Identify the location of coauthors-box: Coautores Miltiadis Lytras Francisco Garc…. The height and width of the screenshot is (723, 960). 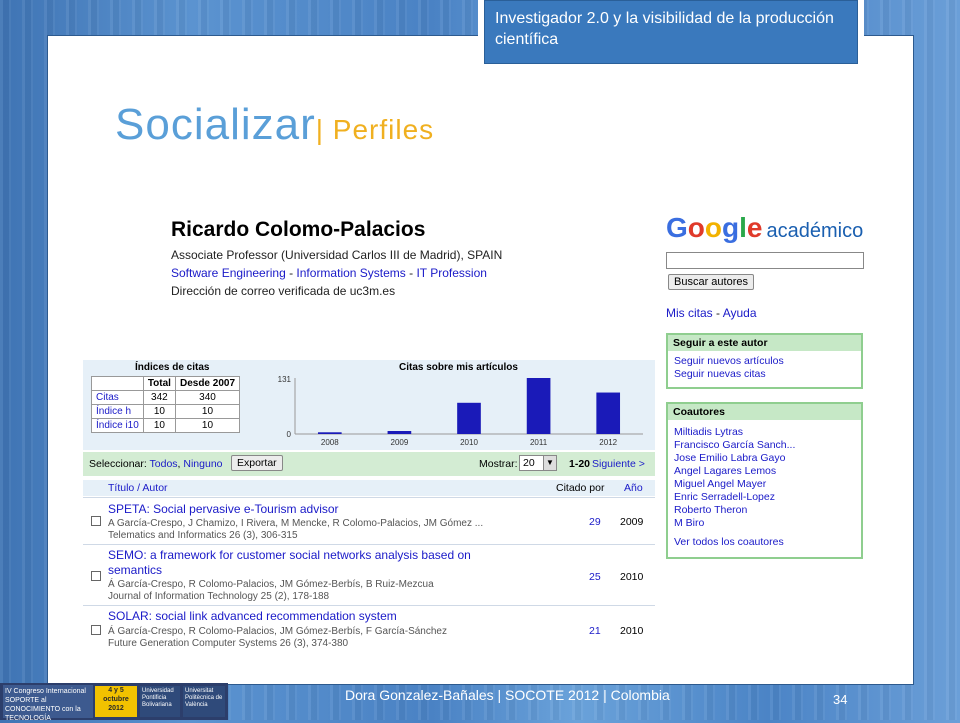
(764, 480).